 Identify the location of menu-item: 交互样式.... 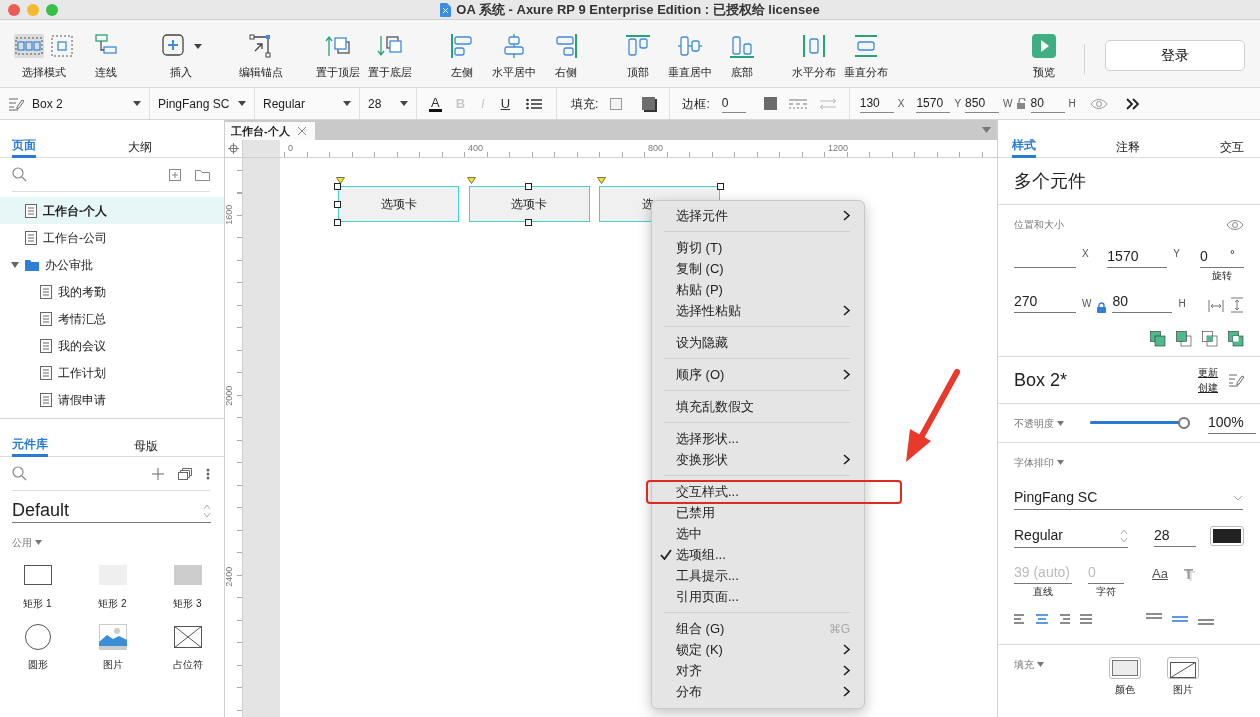
(758, 491).